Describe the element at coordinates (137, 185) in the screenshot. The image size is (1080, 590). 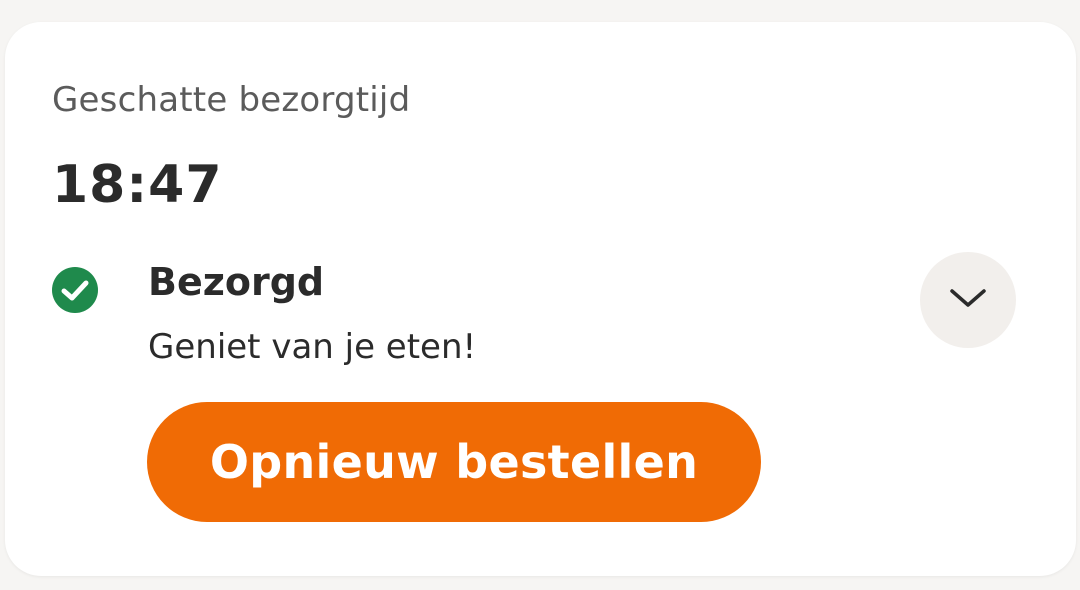
I see `estimated-delivery-time: 18:47` at that location.